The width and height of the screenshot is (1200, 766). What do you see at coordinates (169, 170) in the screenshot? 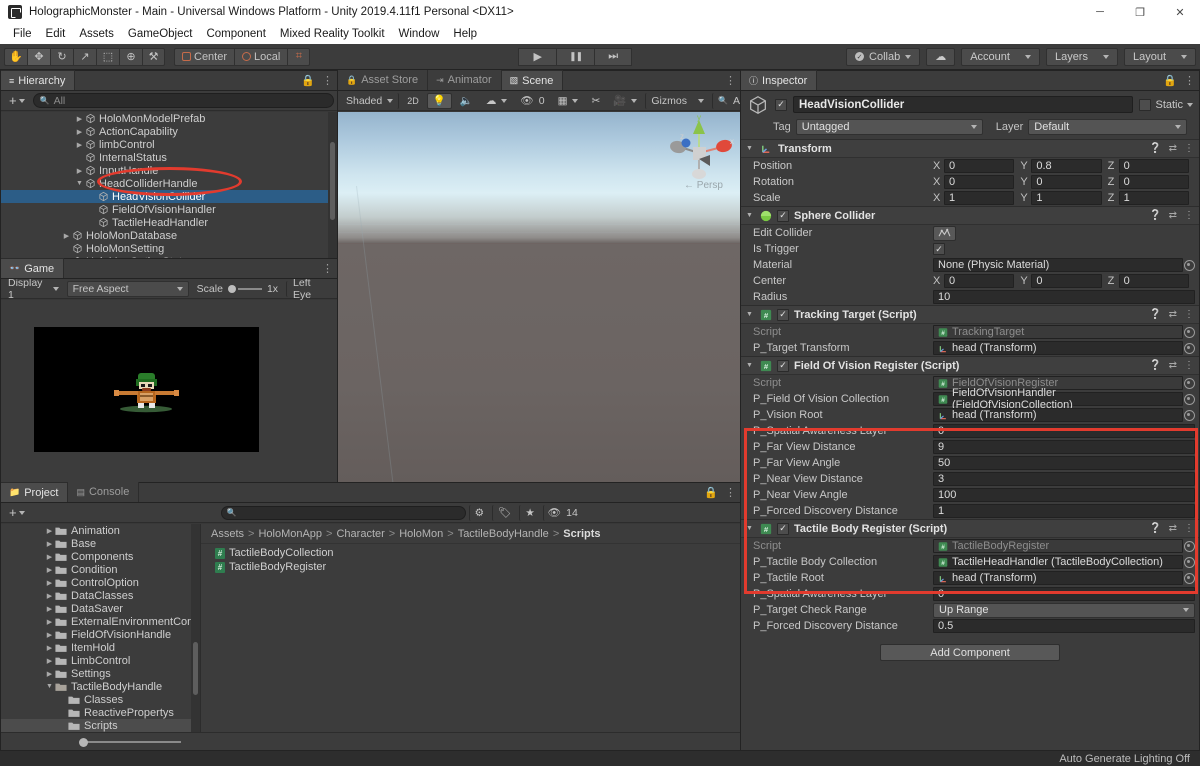
I see `hierarchy-item-inputhandle: ▶ InputHandle` at bounding box center [169, 170].